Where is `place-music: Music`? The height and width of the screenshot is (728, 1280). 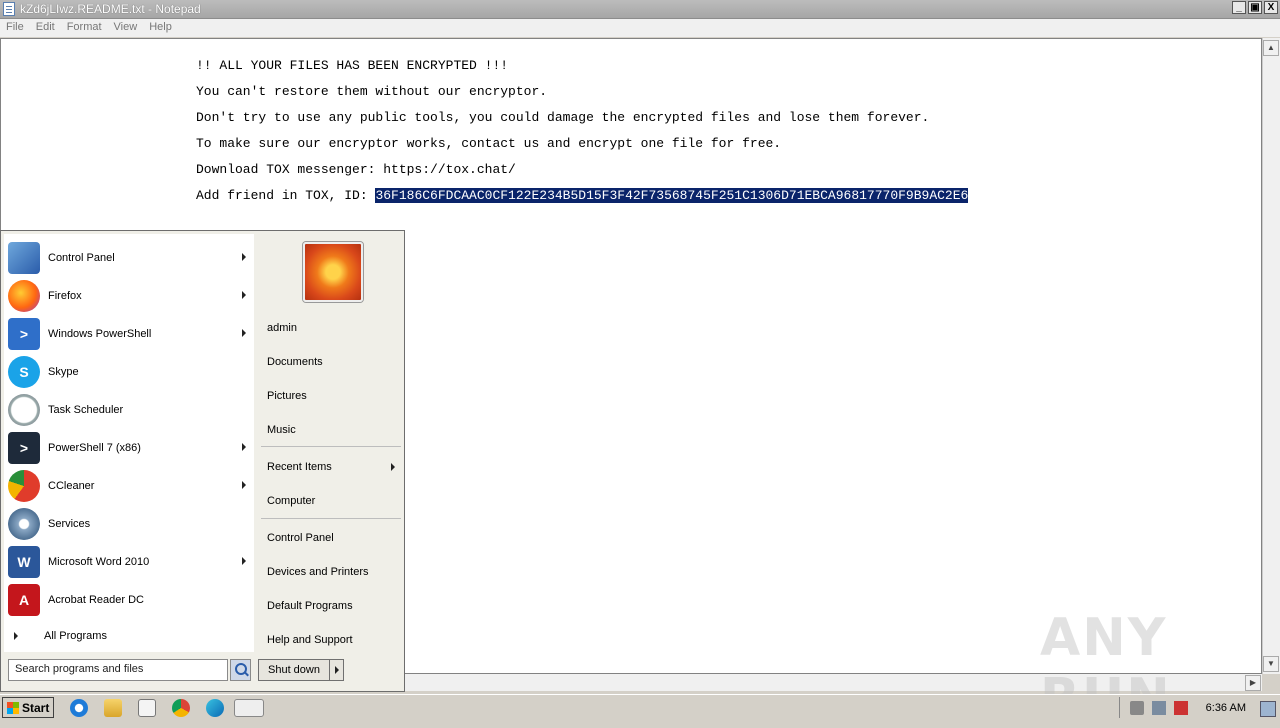
place-music: Music is located at coordinates (281, 430).